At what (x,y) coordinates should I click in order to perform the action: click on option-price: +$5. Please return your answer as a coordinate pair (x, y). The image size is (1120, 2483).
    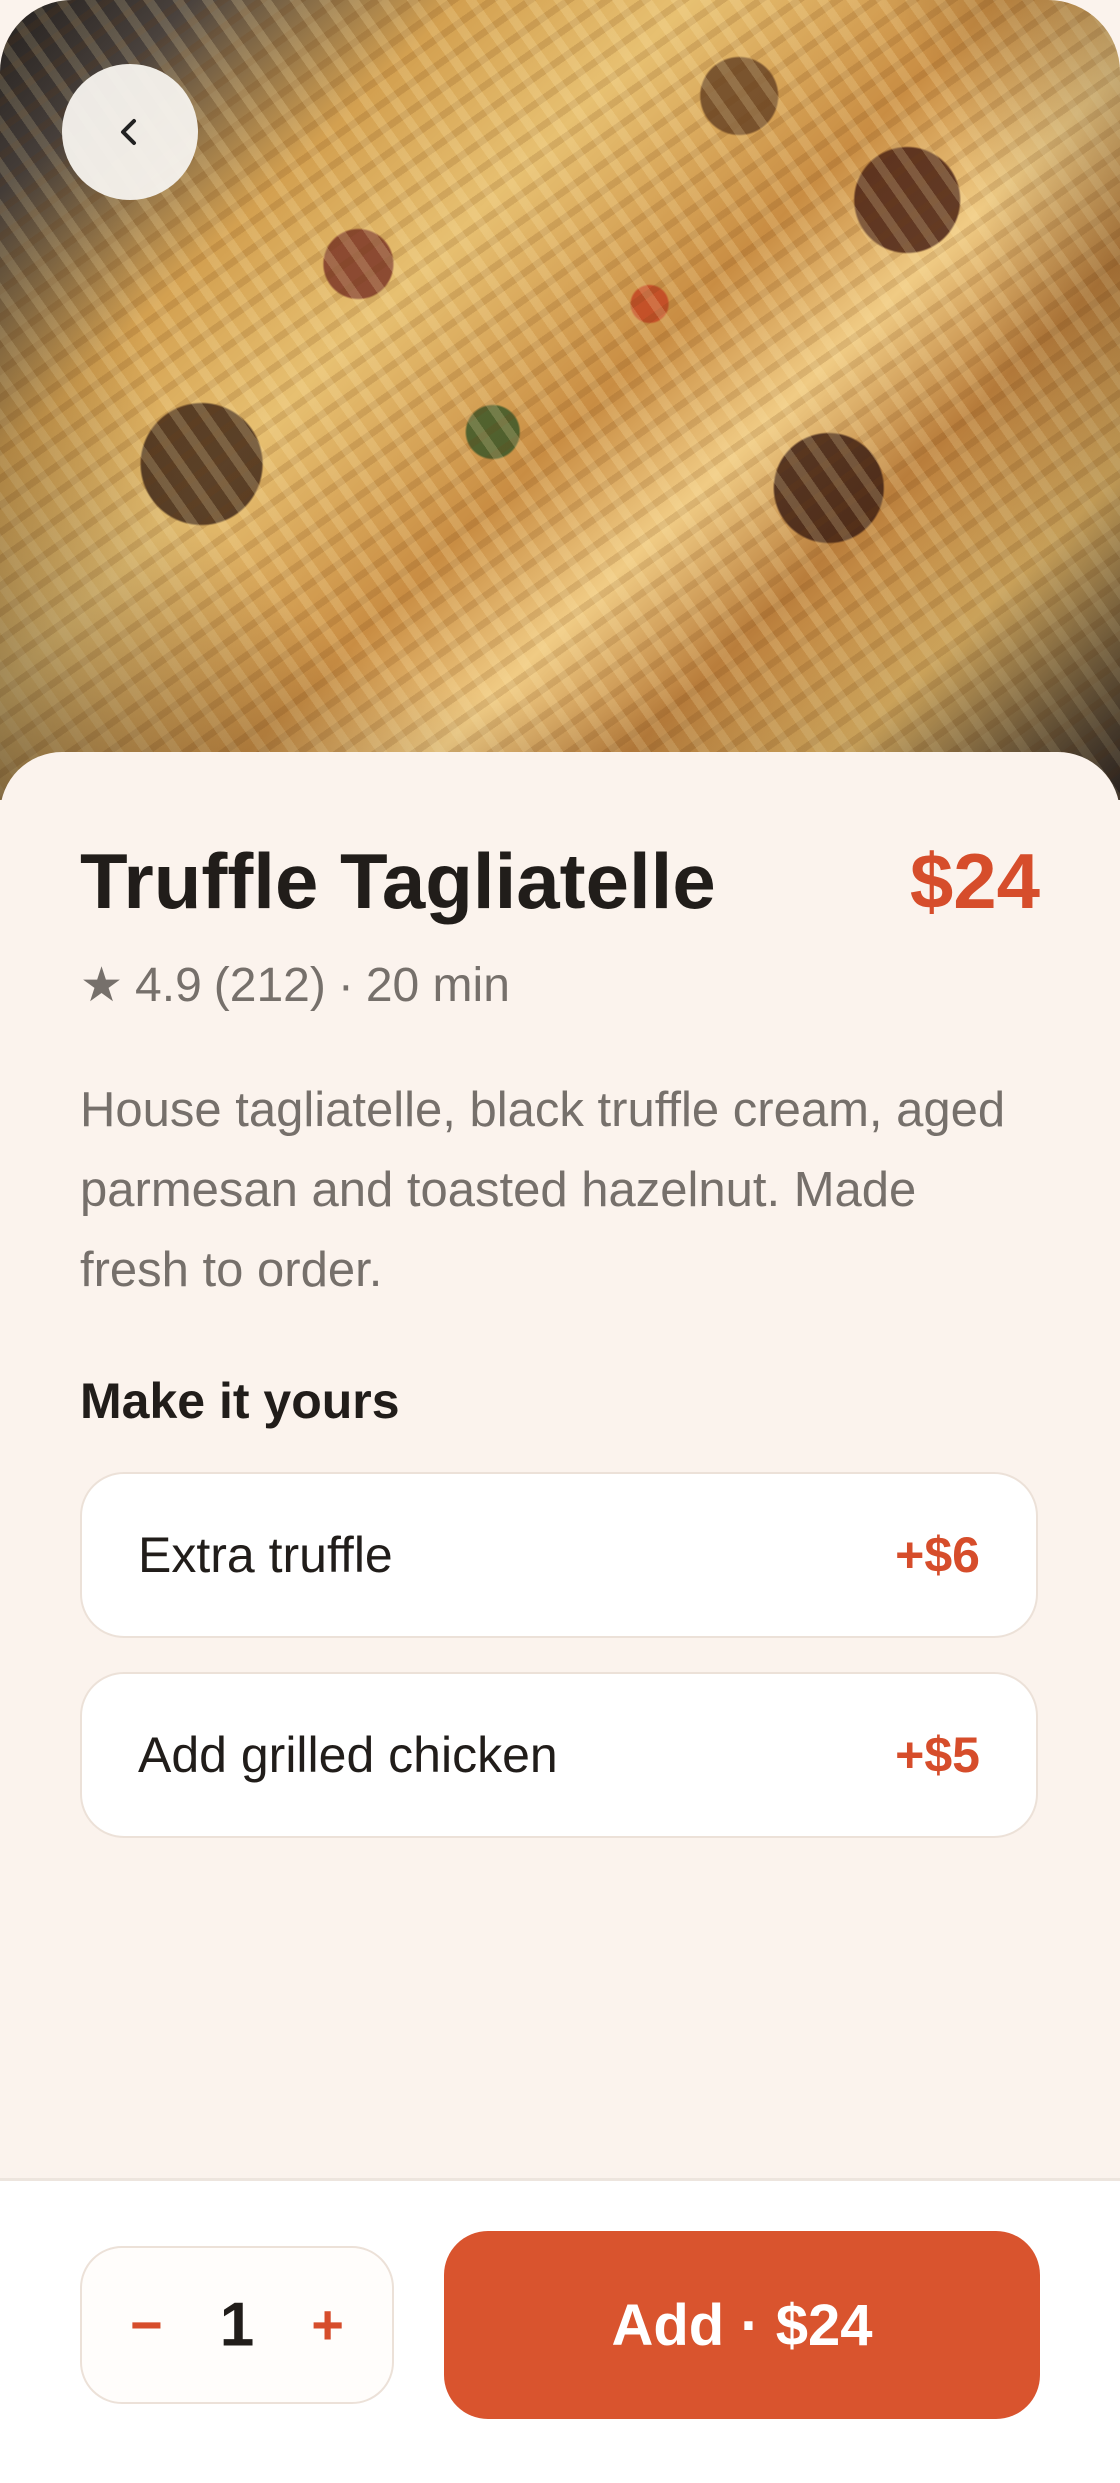
    Looking at the image, I should click on (937, 1755).